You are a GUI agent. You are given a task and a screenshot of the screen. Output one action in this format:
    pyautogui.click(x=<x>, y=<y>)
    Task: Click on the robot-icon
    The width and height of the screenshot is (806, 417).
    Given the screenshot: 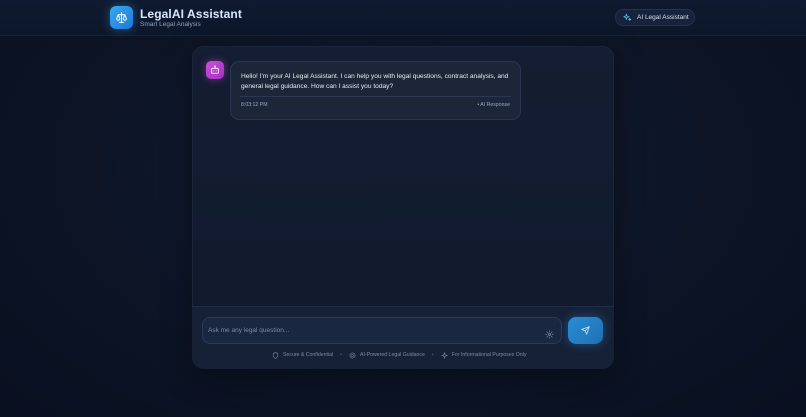 What is the action you would take?
    pyautogui.click(x=215, y=69)
    